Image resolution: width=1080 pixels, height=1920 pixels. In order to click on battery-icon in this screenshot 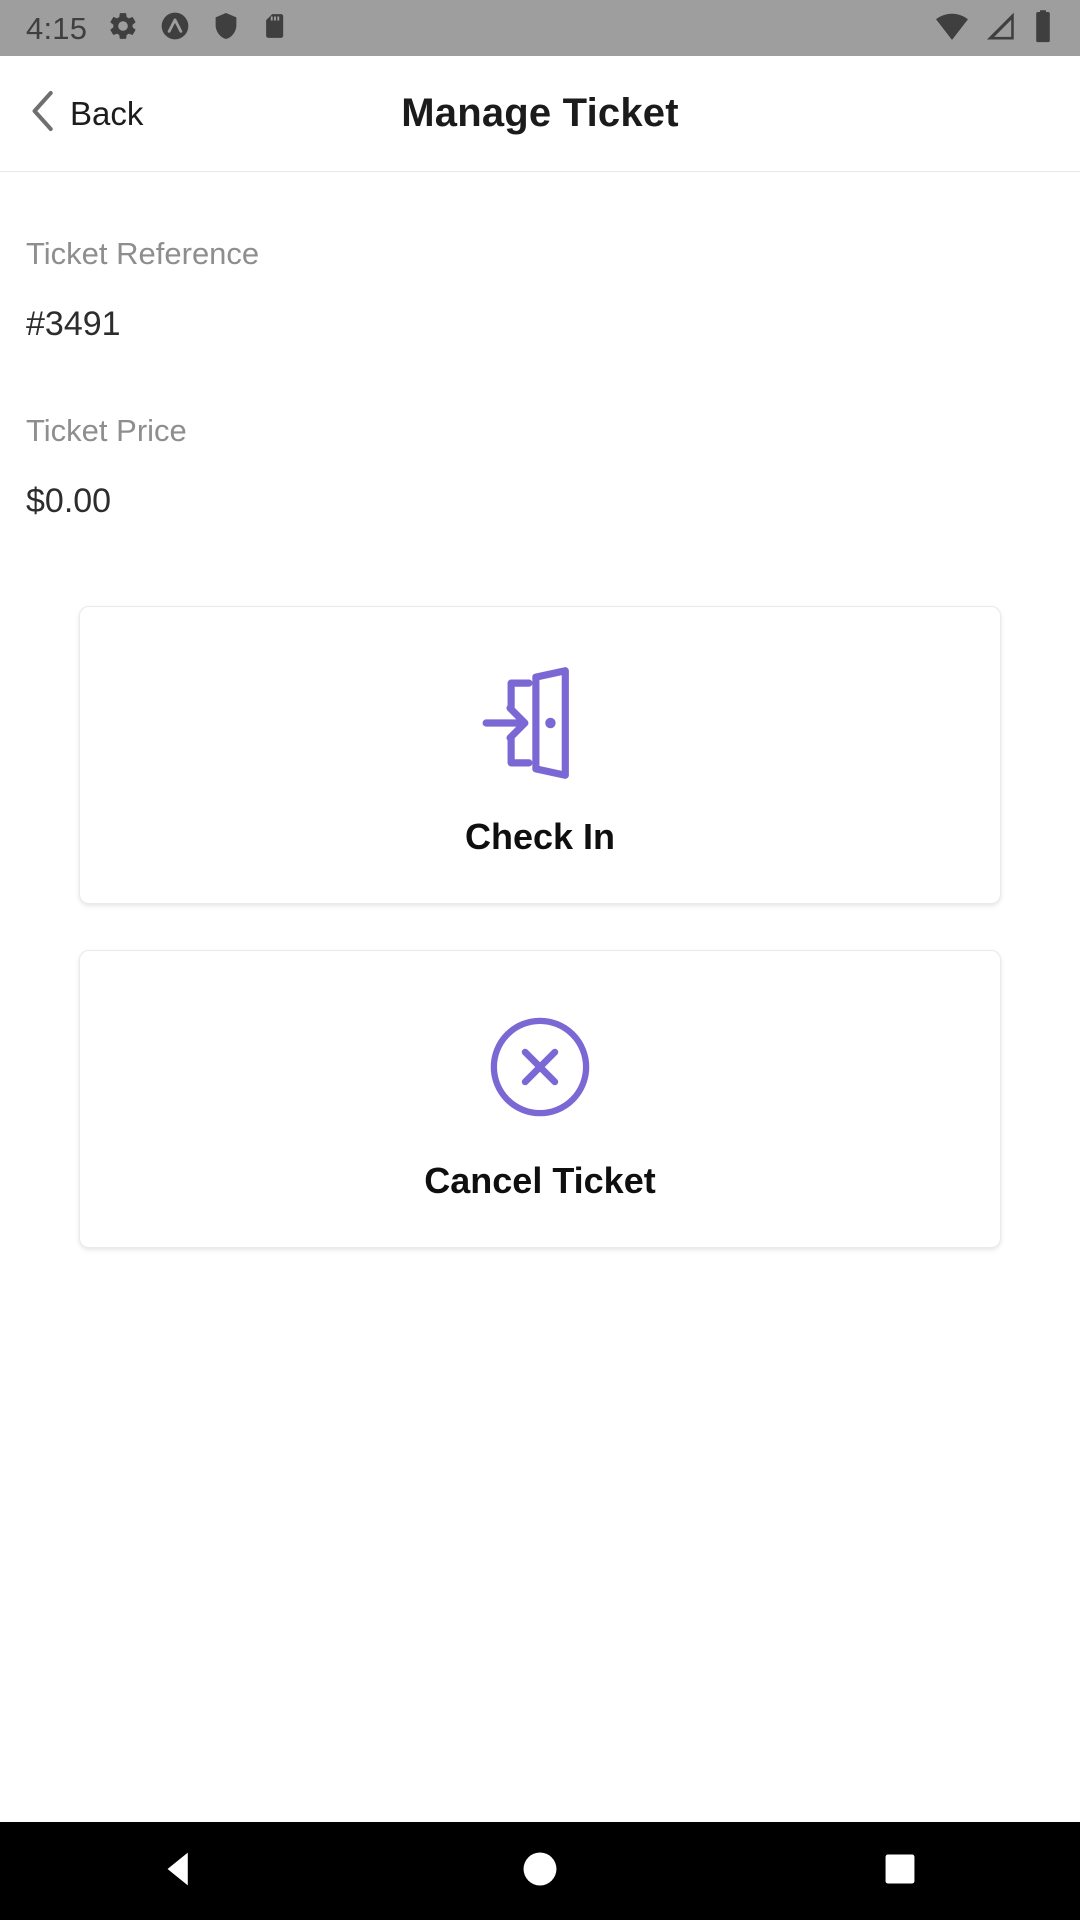, I will do `click(1043, 28)`.